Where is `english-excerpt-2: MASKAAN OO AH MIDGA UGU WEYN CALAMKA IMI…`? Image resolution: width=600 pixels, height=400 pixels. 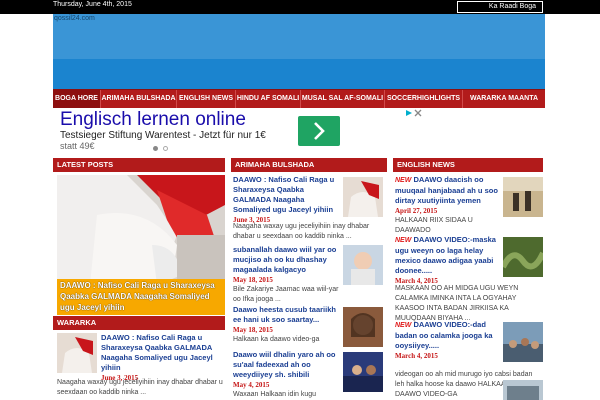 english-excerpt-2: MASKAAN OO AH MIDGA UGU WEYN CALAMKA IMI… is located at coordinates (469, 304).